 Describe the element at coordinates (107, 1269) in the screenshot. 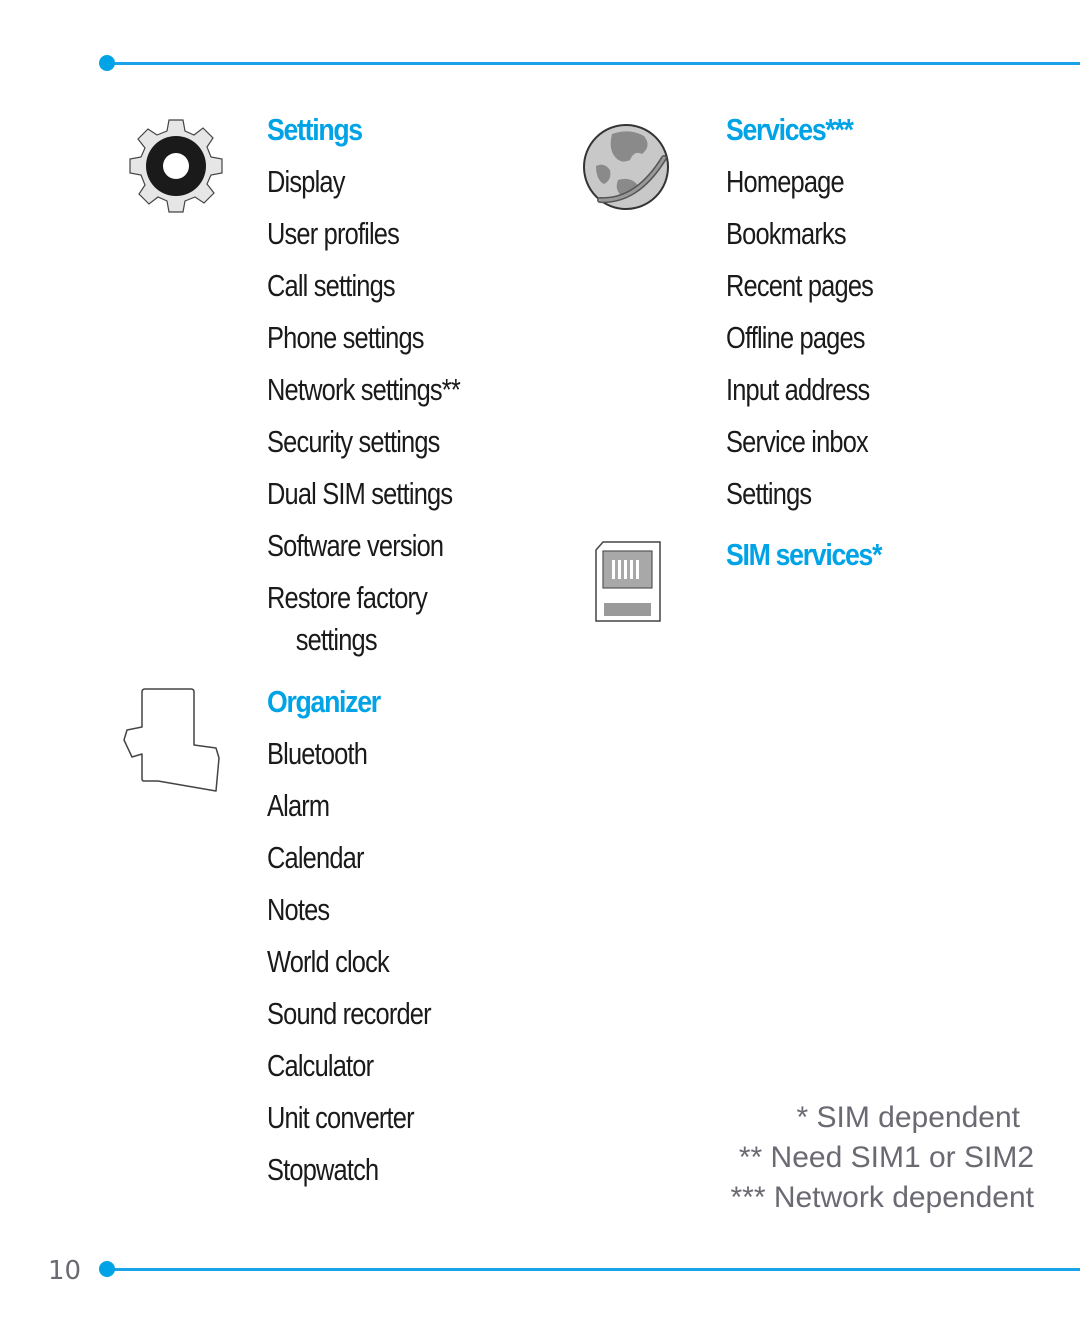

I see `bottom-divider-dot` at that location.